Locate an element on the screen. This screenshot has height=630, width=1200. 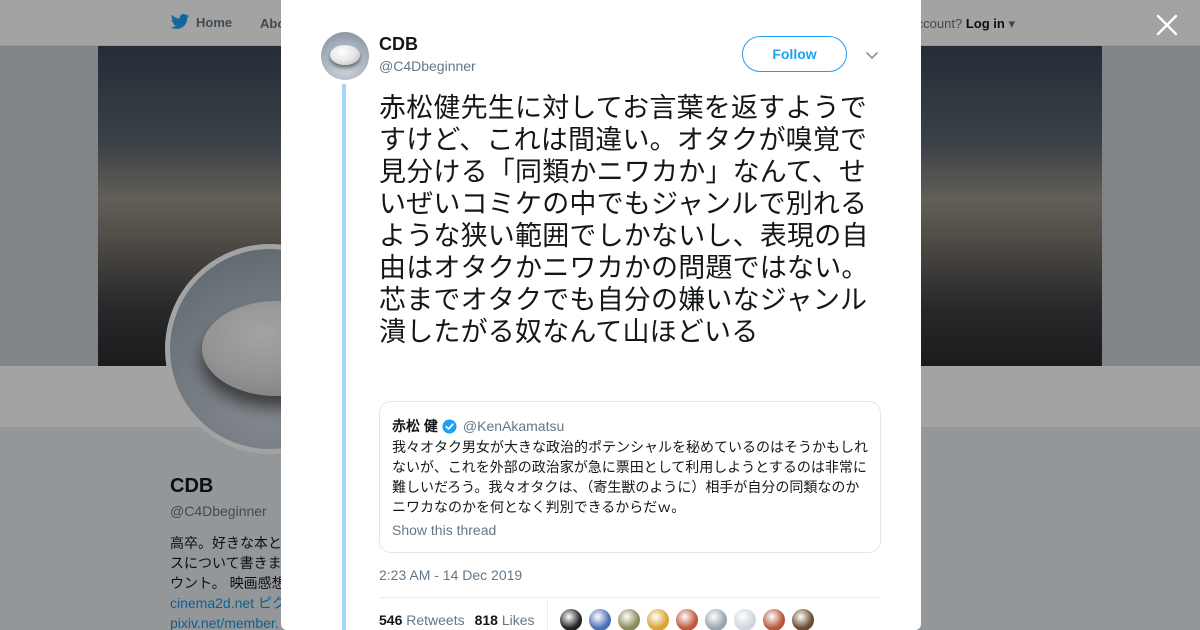
stat-divider is located at coordinates (547, 615).